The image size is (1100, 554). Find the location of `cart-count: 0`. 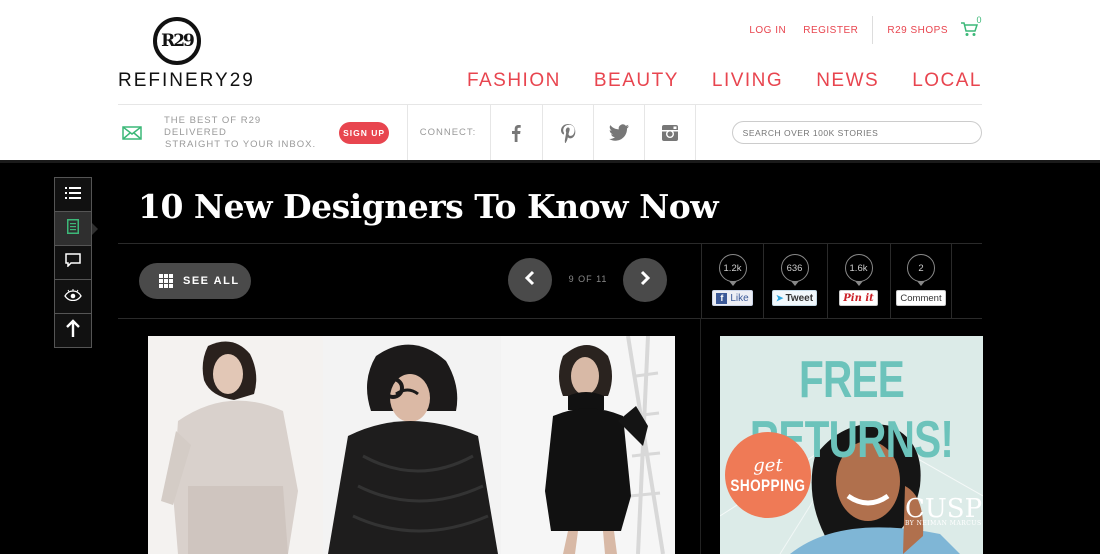

cart-count: 0 is located at coordinates (979, 20).